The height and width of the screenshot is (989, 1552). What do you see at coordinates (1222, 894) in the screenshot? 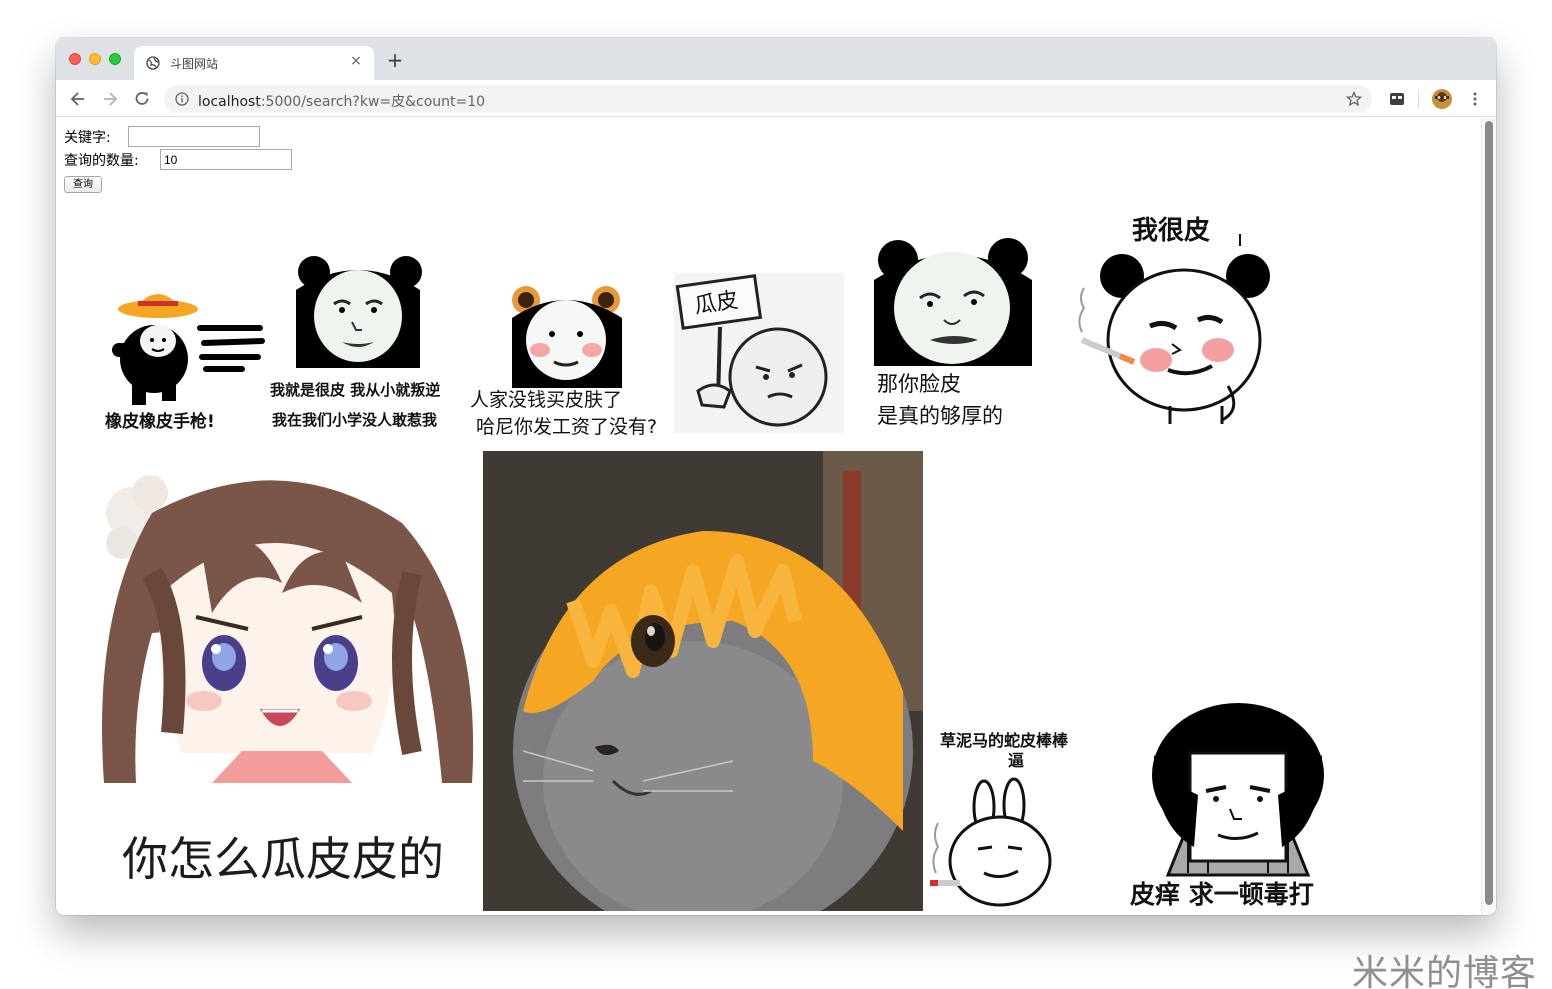
I see `meme-caption: 皮痒 求一顿毒打` at bounding box center [1222, 894].